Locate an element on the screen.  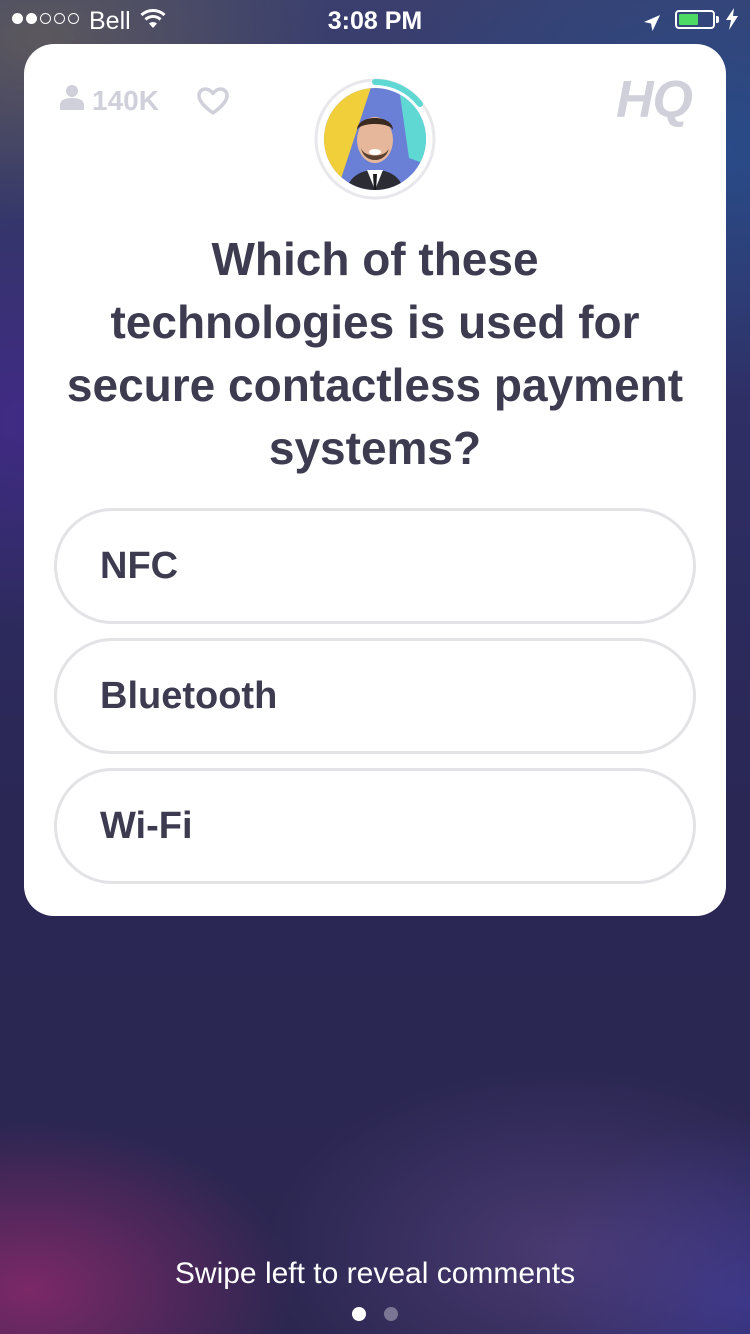
answer-option-3: Wi-Fi is located at coordinates (375, 826).